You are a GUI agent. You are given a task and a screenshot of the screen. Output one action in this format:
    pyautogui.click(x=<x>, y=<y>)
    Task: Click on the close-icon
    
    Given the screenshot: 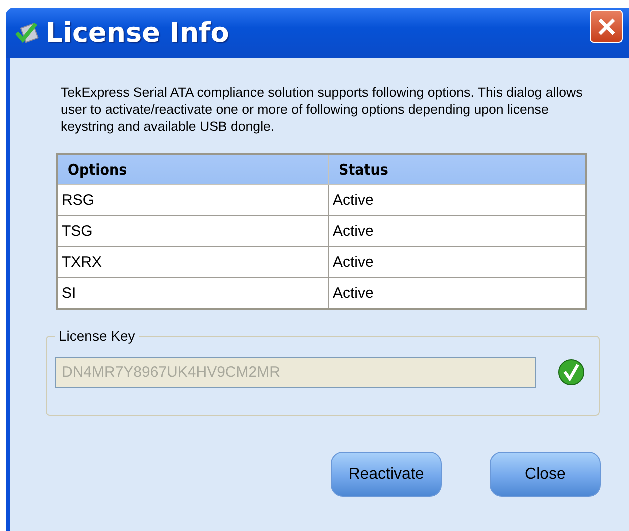 What is the action you would take?
    pyautogui.click(x=606, y=26)
    